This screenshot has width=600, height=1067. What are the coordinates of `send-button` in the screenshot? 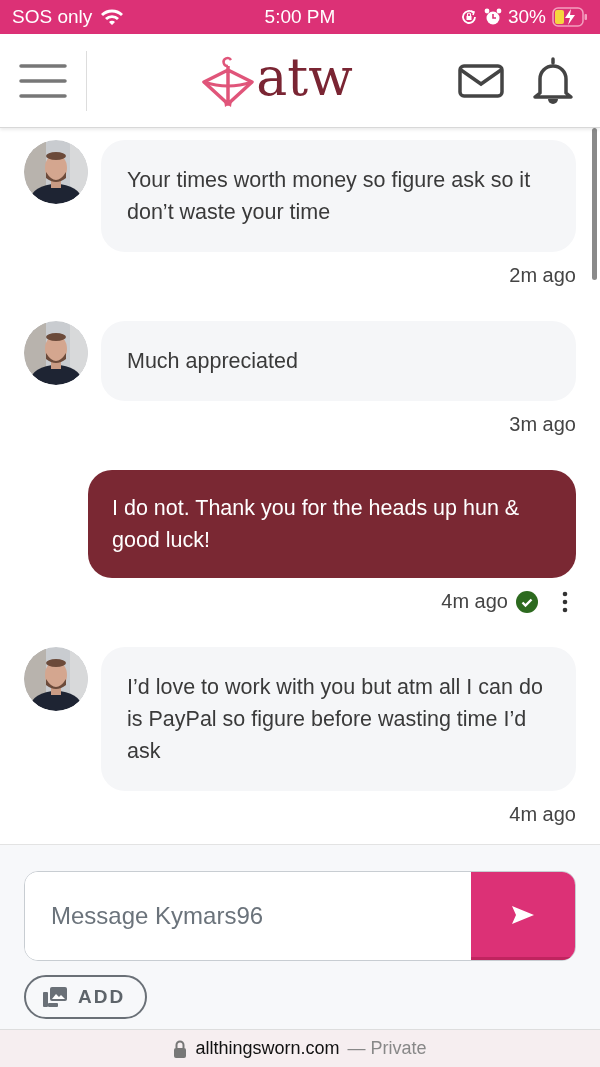 It's located at (523, 916).